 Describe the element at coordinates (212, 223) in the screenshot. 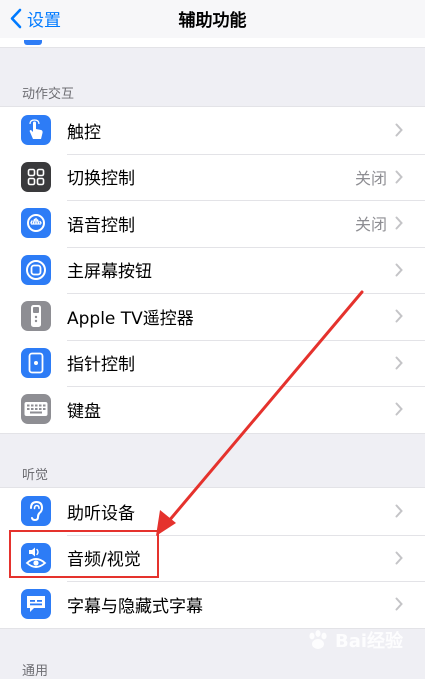

I see `row-voice-control: 语音控制 关闭` at that location.